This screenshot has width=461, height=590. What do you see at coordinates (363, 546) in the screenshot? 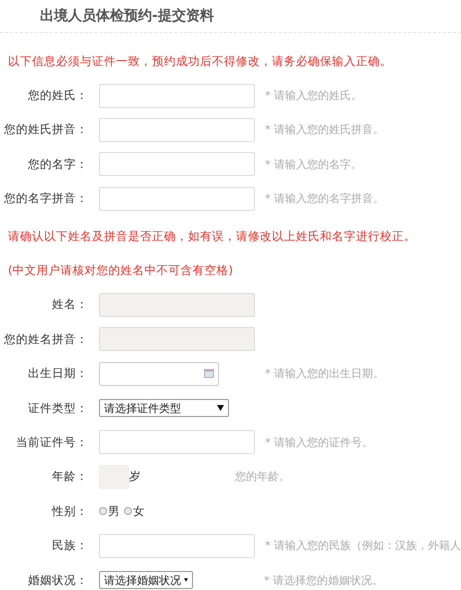
I see `hint-text: * 请输入您的民族（例如：汉族，外籍人` at bounding box center [363, 546].